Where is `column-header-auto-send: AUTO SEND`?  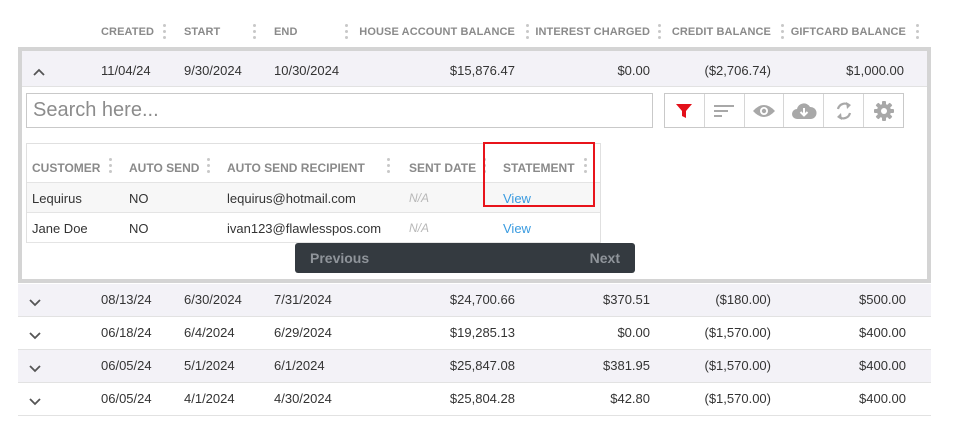
column-header-auto-send: AUTO SEND is located at coordinates (164, 168).